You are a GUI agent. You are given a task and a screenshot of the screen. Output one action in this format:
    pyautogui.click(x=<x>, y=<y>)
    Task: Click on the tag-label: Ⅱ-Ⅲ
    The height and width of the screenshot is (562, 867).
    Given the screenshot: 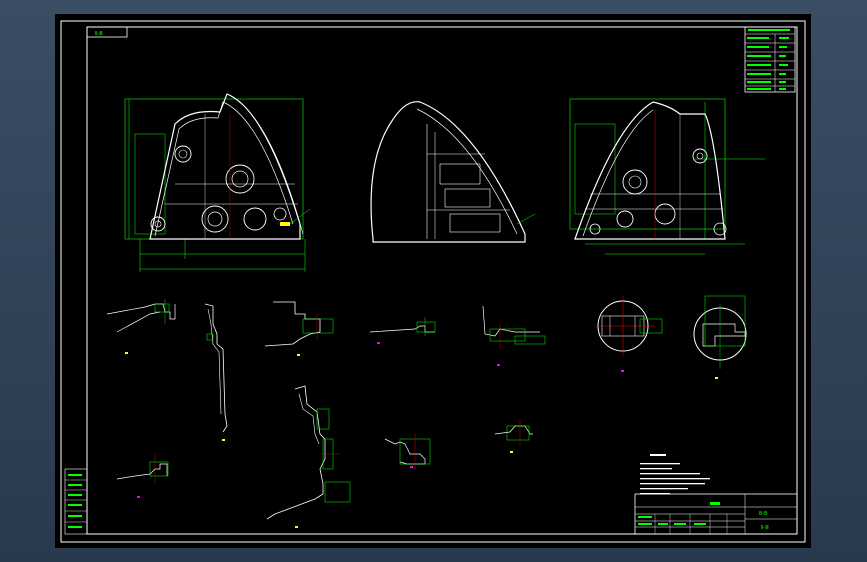 What is the action you would take?
    pyautogui.click(x=99, y=34)
    